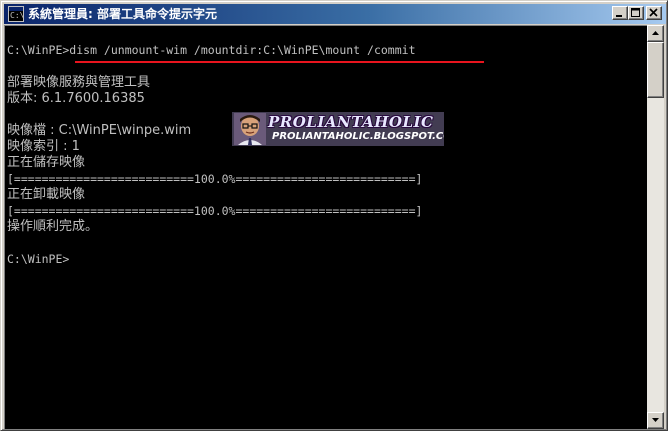 The width and height of the screenshot is (668, 431). What do you see at coordinates (46, 162) in the screenshot?
I see `console-line-saving-image: 正在儲存映像` at bounding box center [46, 162].